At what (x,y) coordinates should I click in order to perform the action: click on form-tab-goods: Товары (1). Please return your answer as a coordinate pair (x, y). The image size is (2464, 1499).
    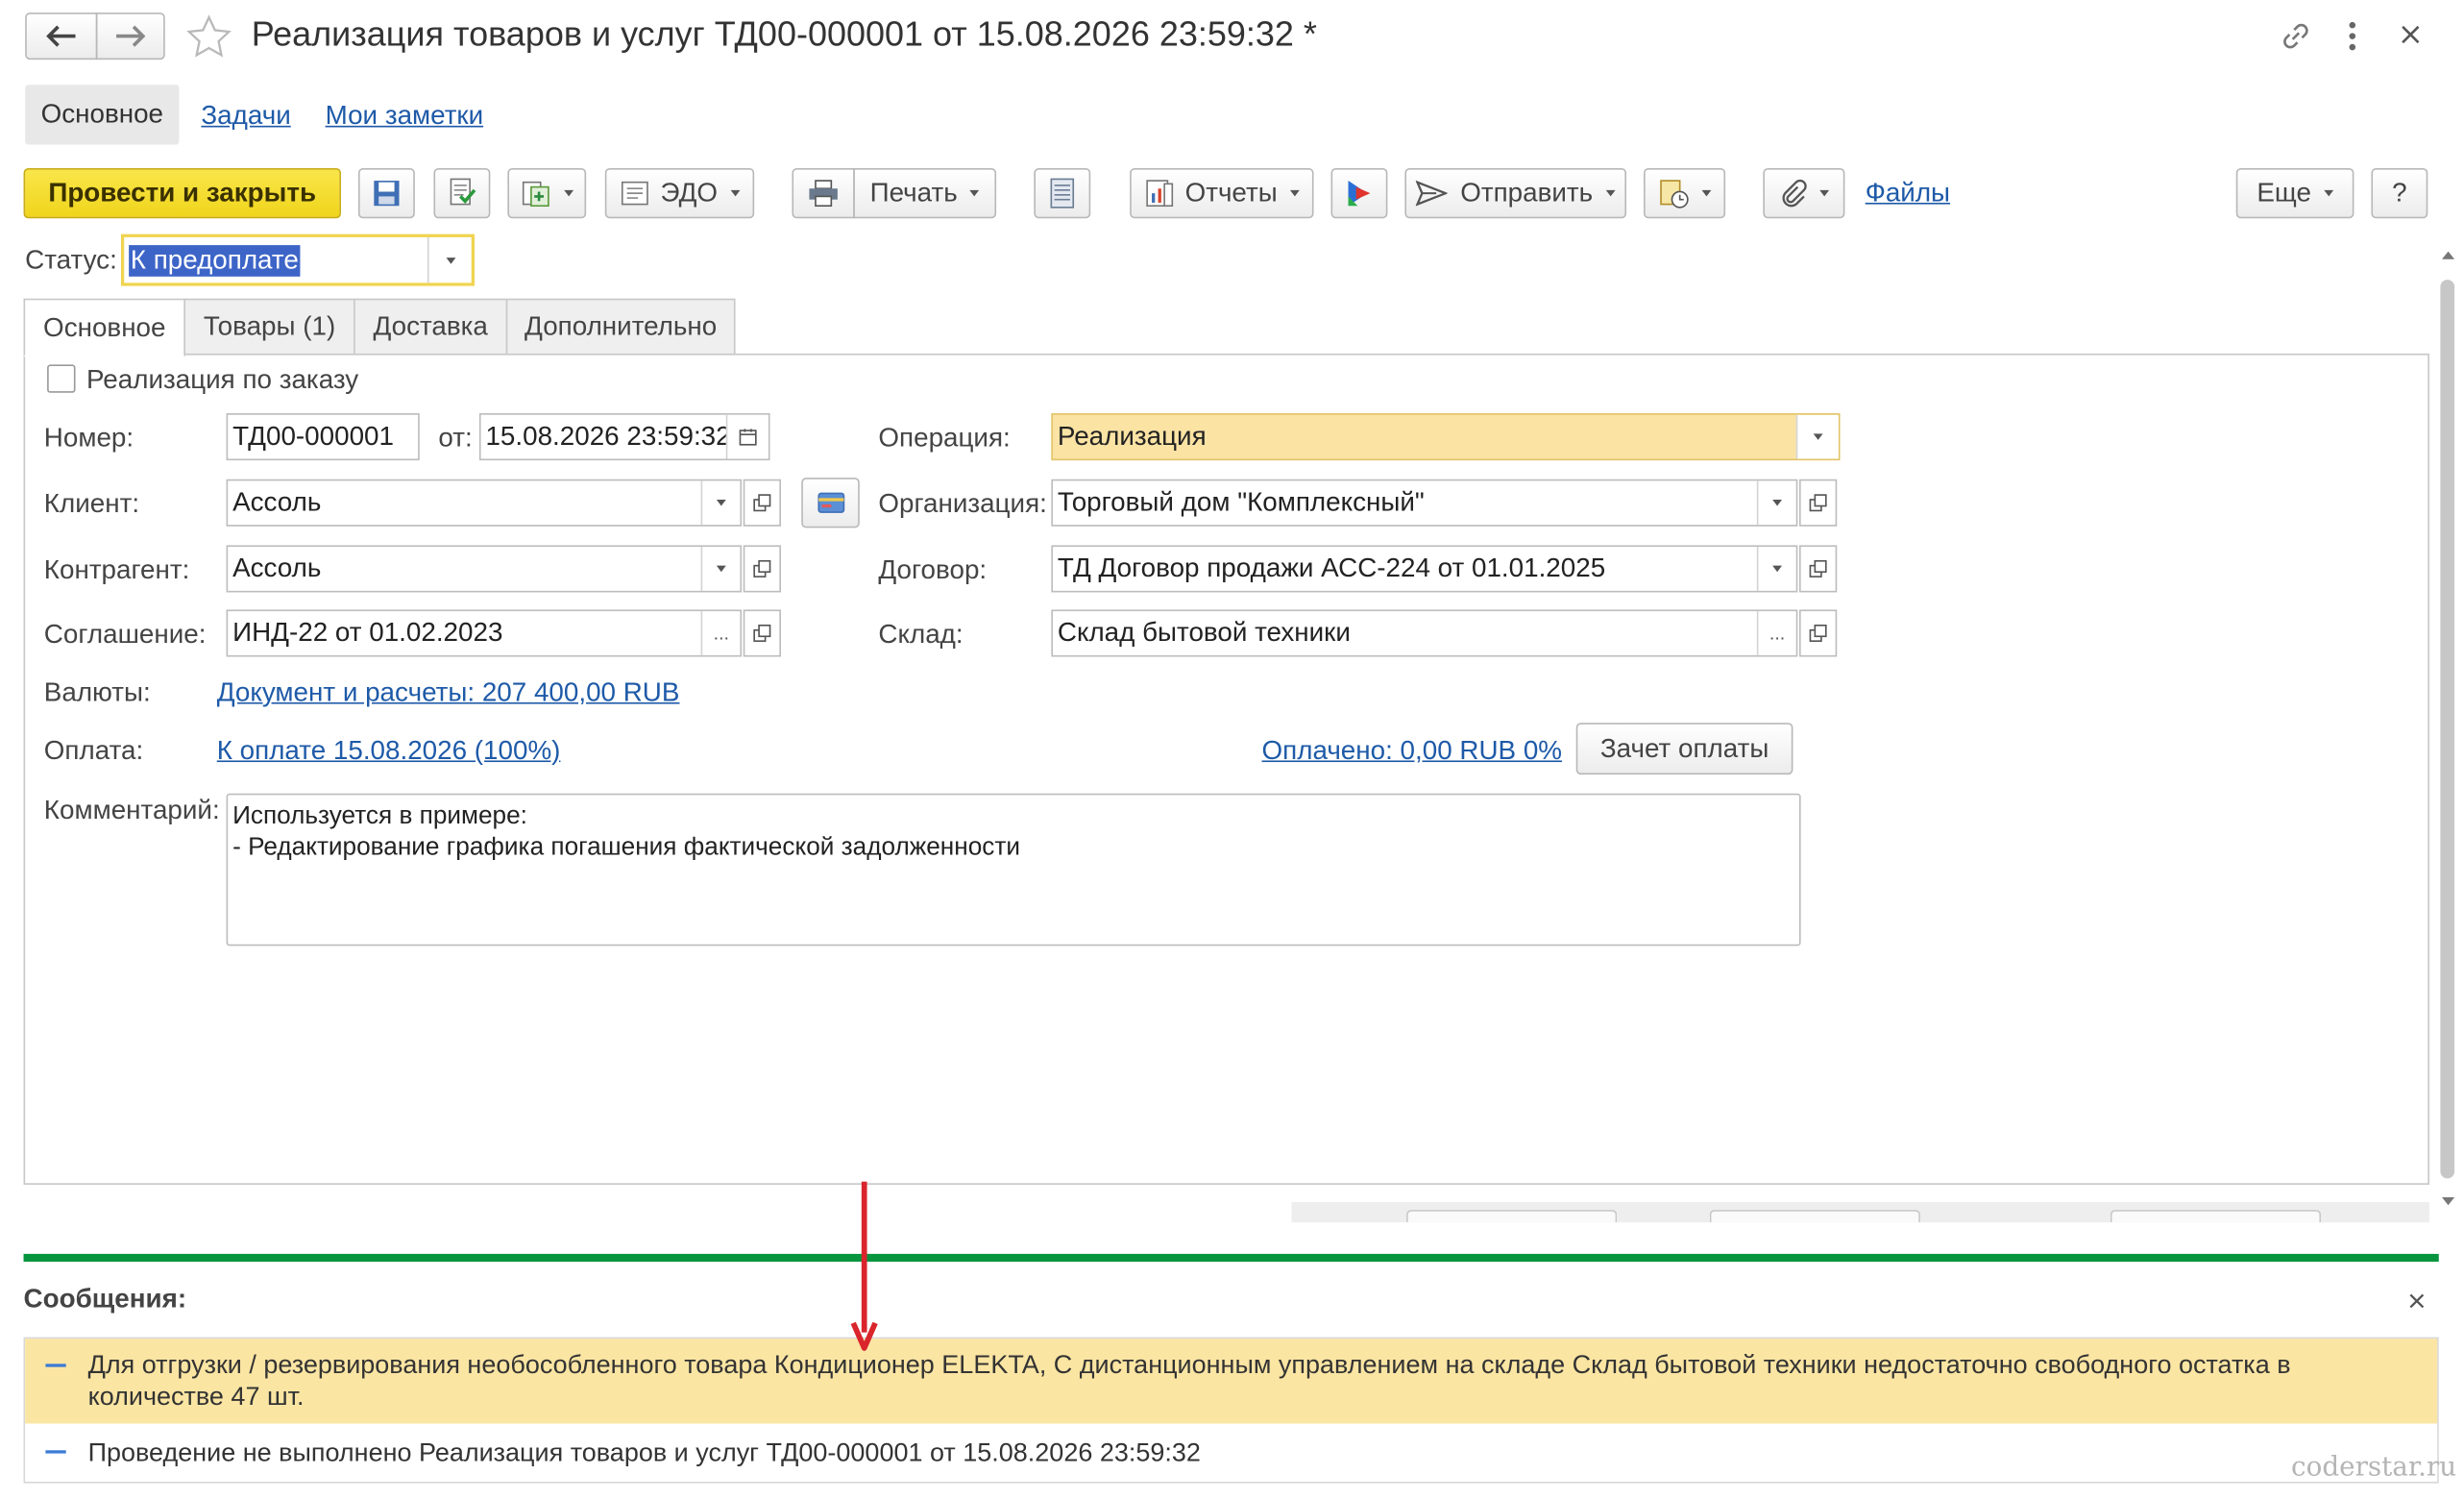
    Looking at the image, I should click on (269, 327).